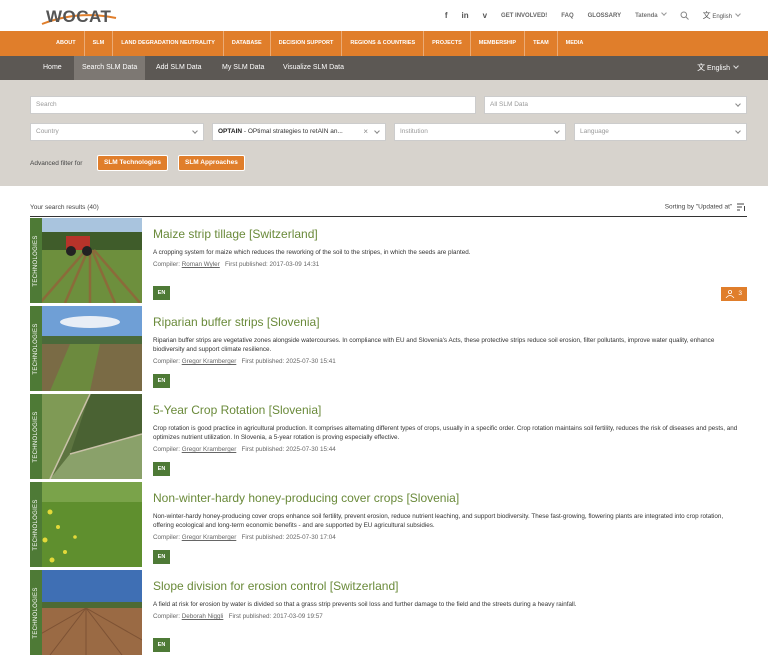  I want to click on language-placeholder: Language, so click(594, 131).